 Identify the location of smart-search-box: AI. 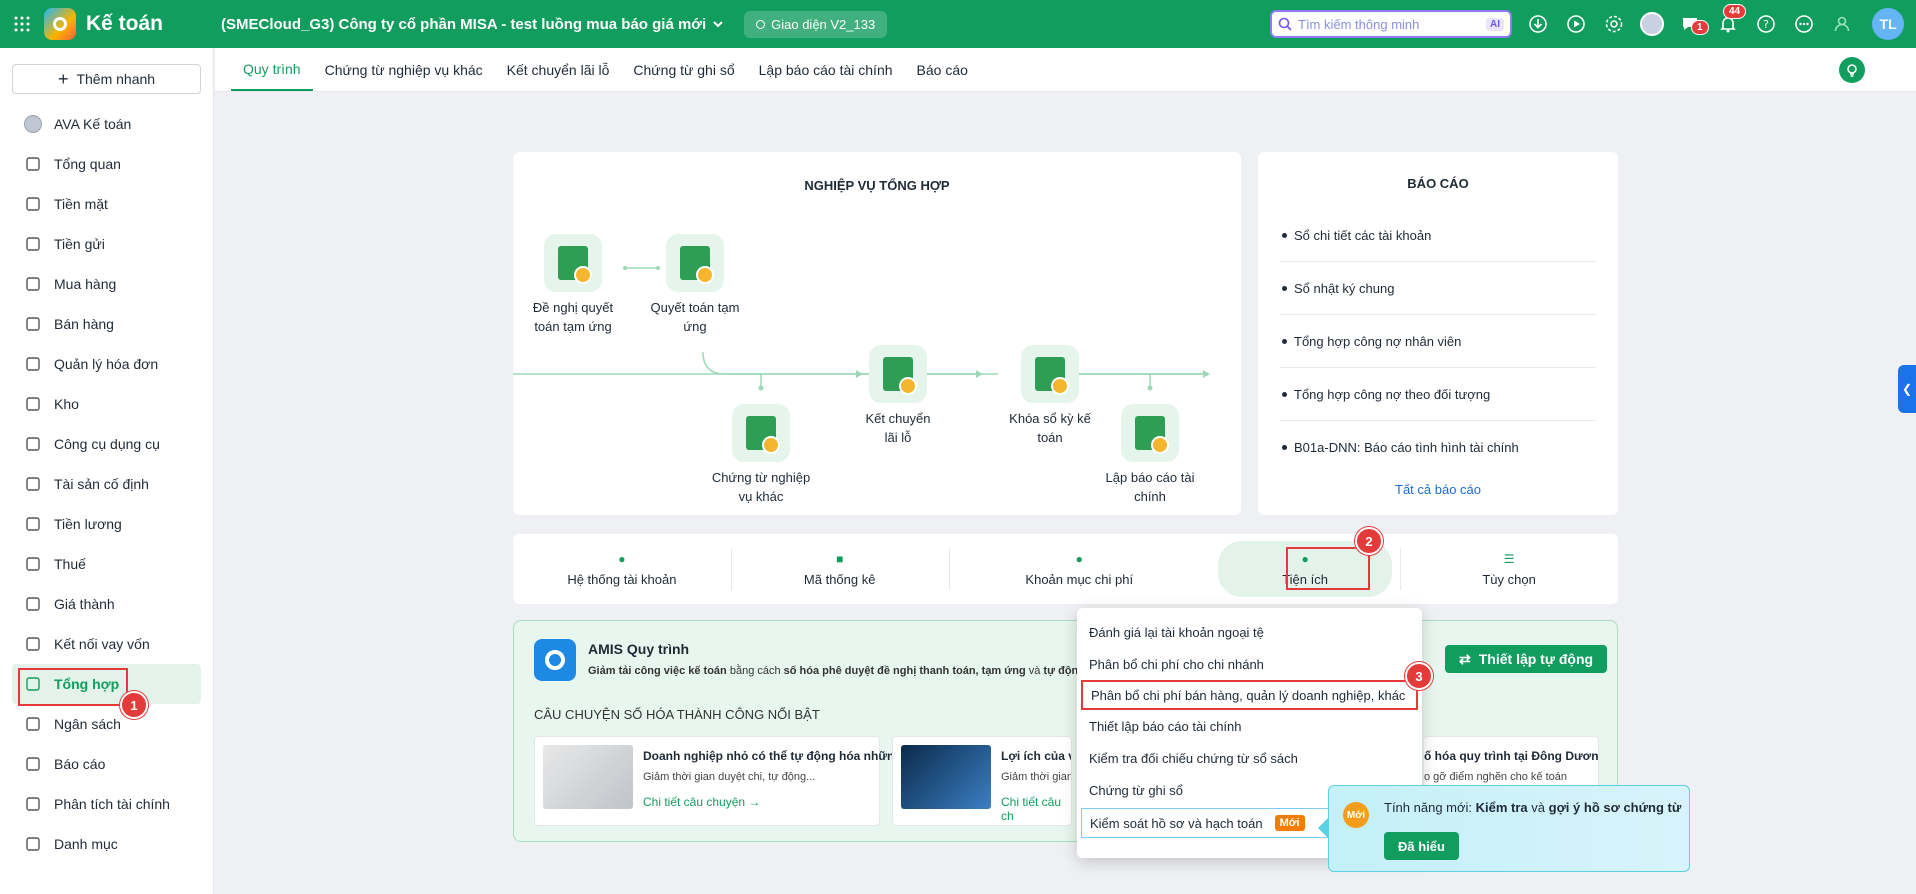
(1391, 24).